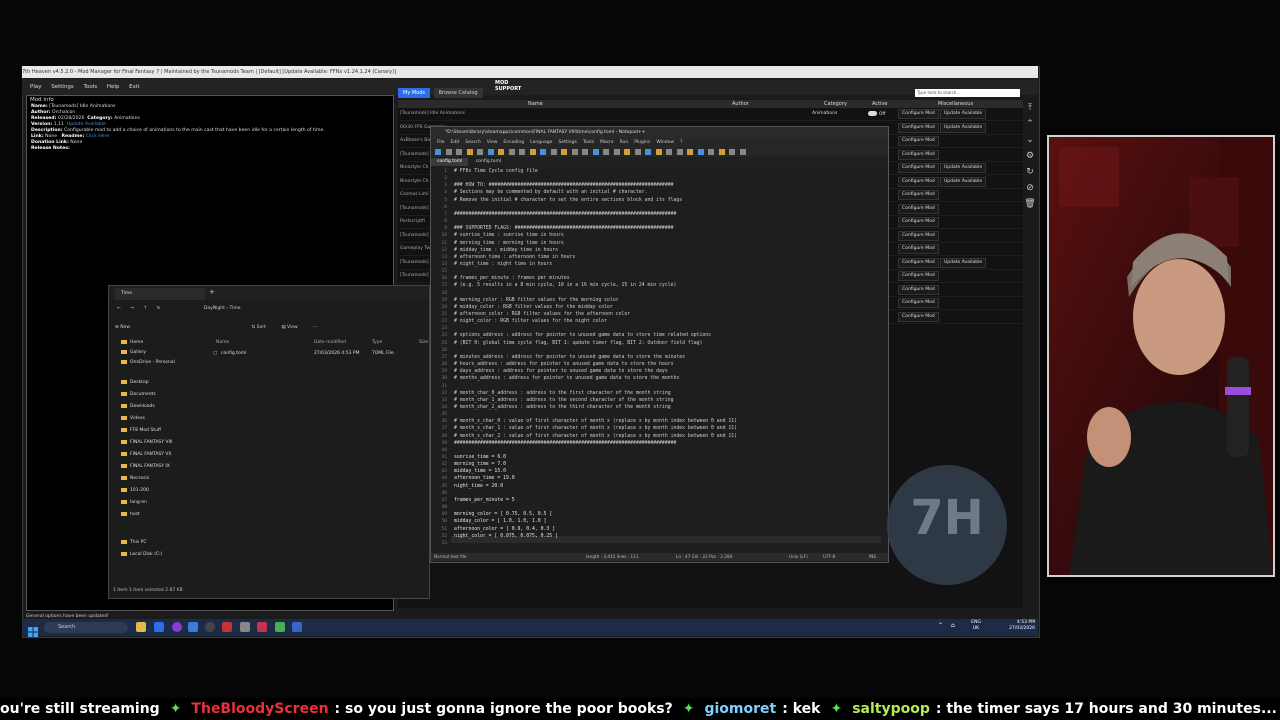  Describe the element at coordinates (1030, 188) in the screenshot. I see `block-icon: ⊘` at that location.